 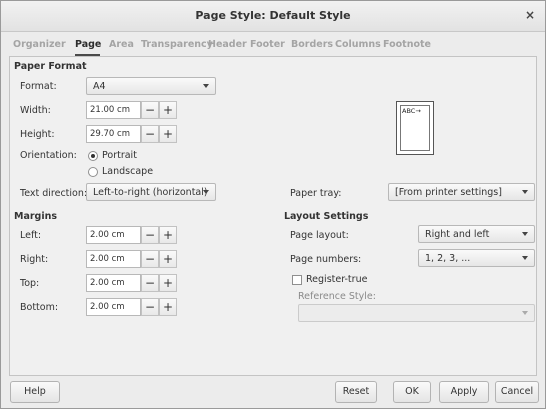 I want to click on margins-heading: Margins, so click(x=36, y=216).